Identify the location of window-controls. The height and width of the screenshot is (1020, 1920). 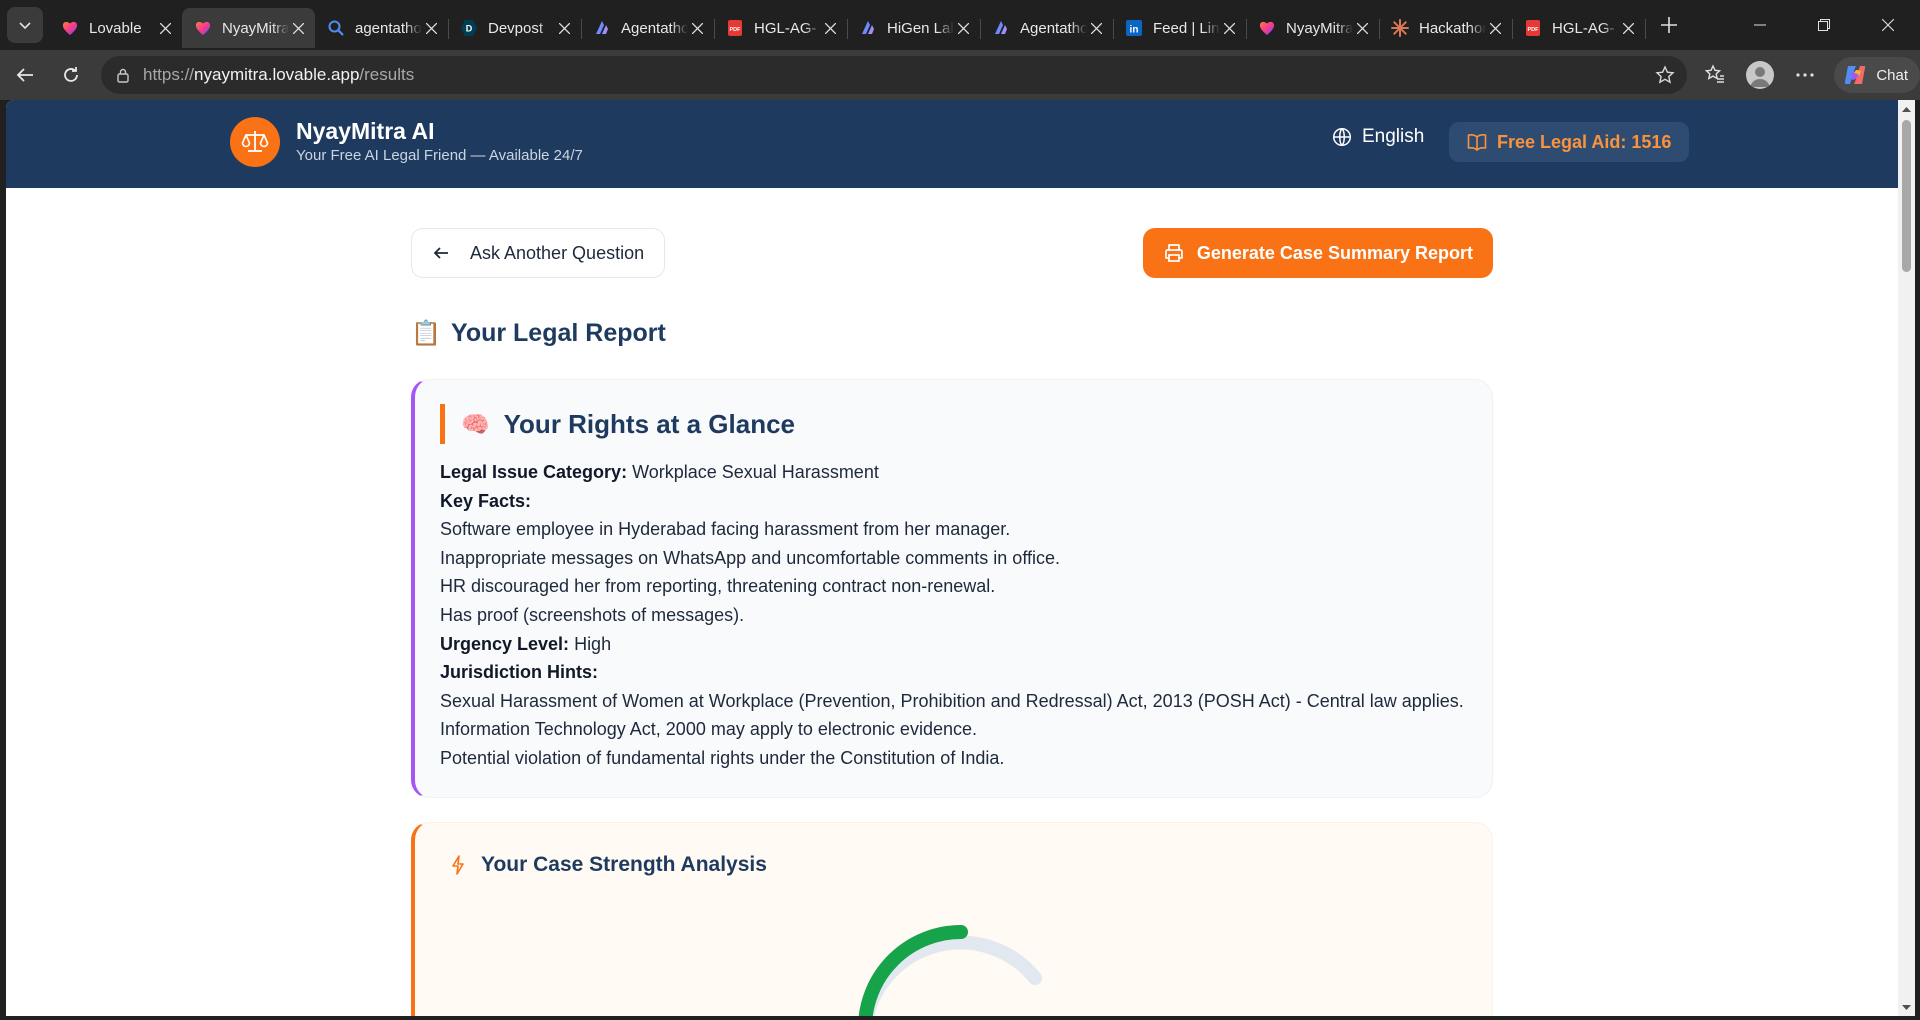
(1824, 25).